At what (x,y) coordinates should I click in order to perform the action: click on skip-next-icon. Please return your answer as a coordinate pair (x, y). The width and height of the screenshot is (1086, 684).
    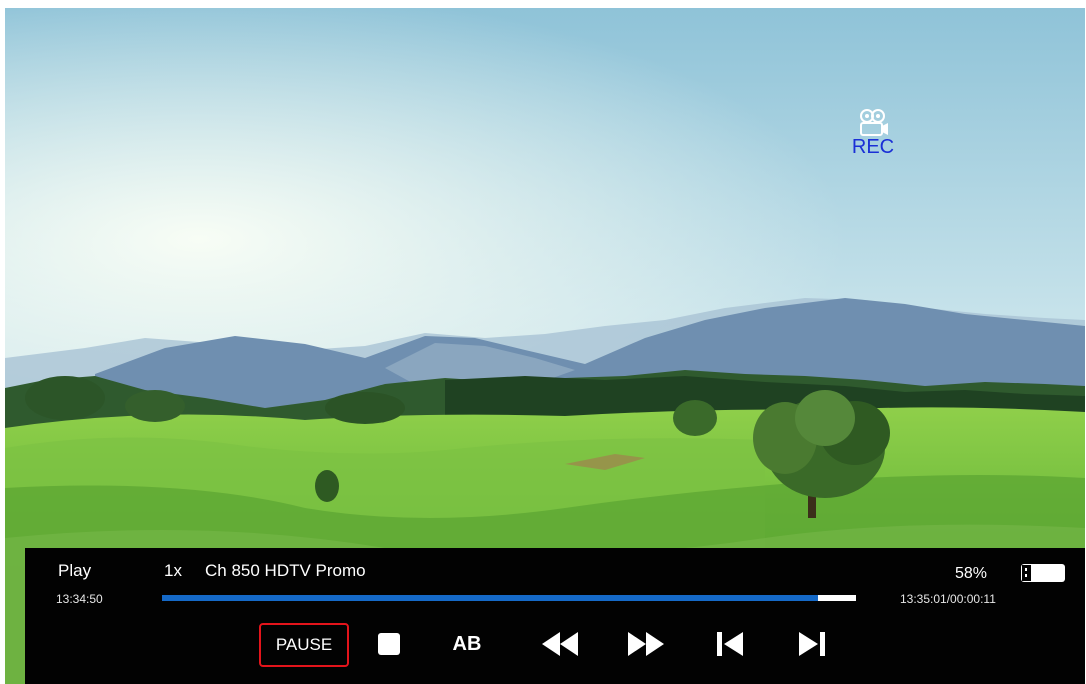
    Looking at the image, I should click on (812, 644).